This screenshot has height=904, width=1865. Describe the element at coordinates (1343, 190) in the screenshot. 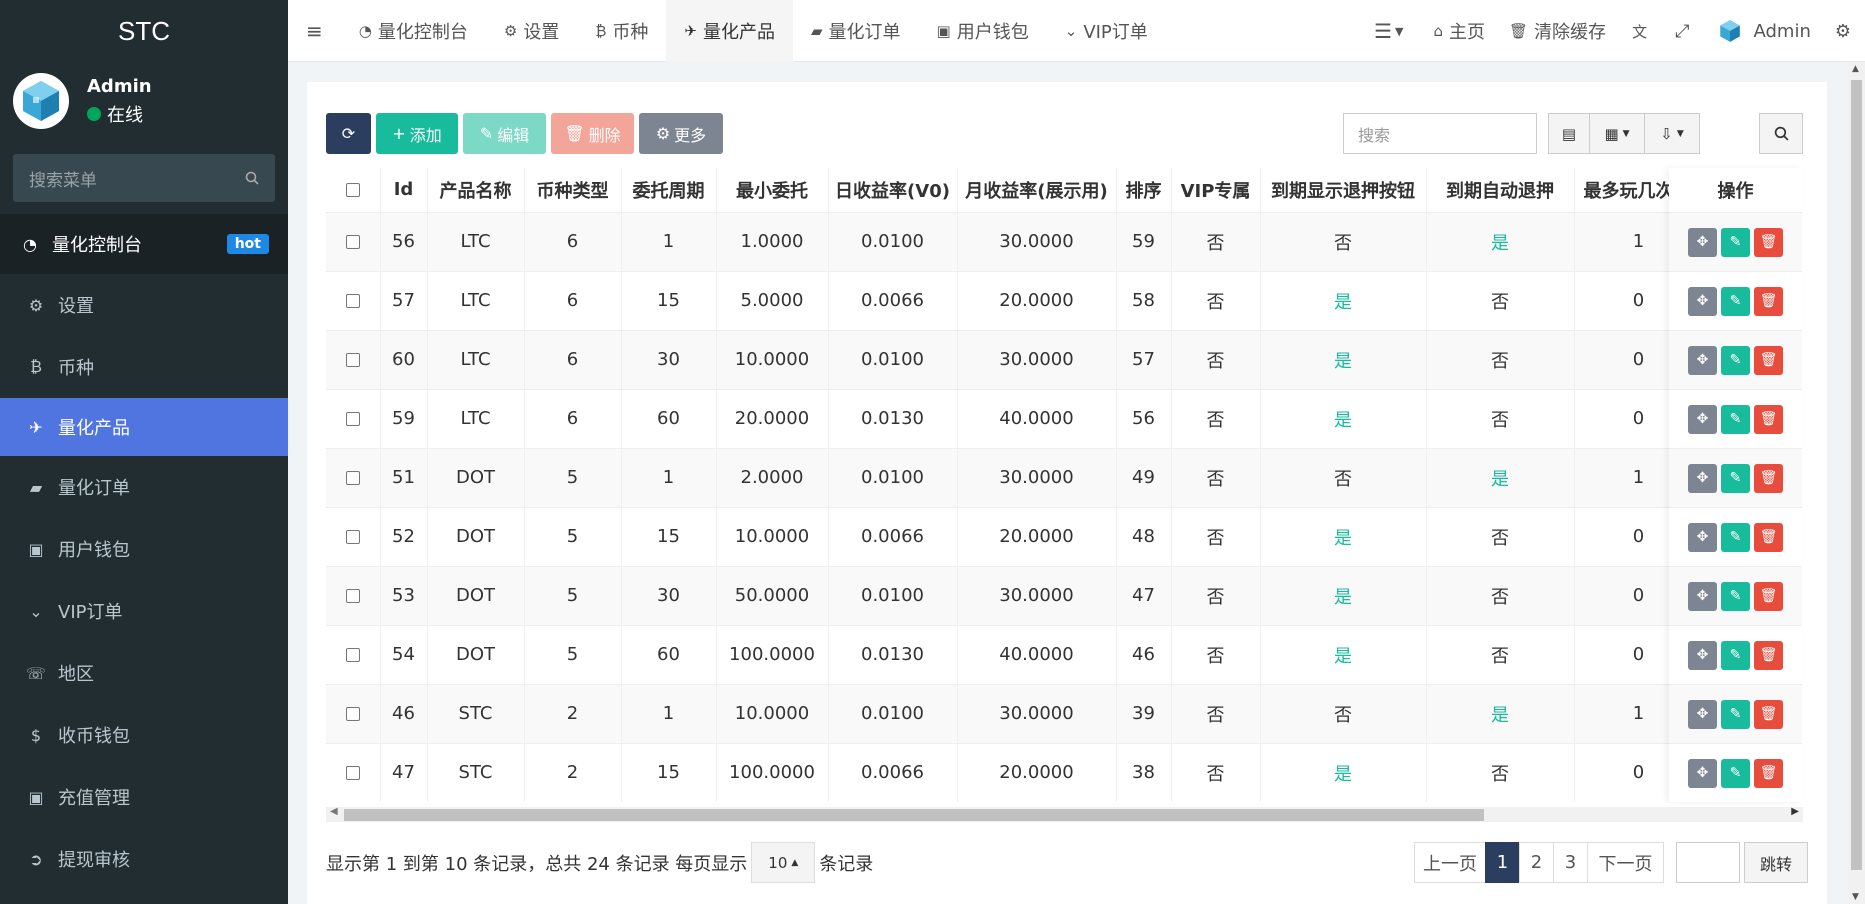

I see `column-header: 到期显示退押按钮` at that location.